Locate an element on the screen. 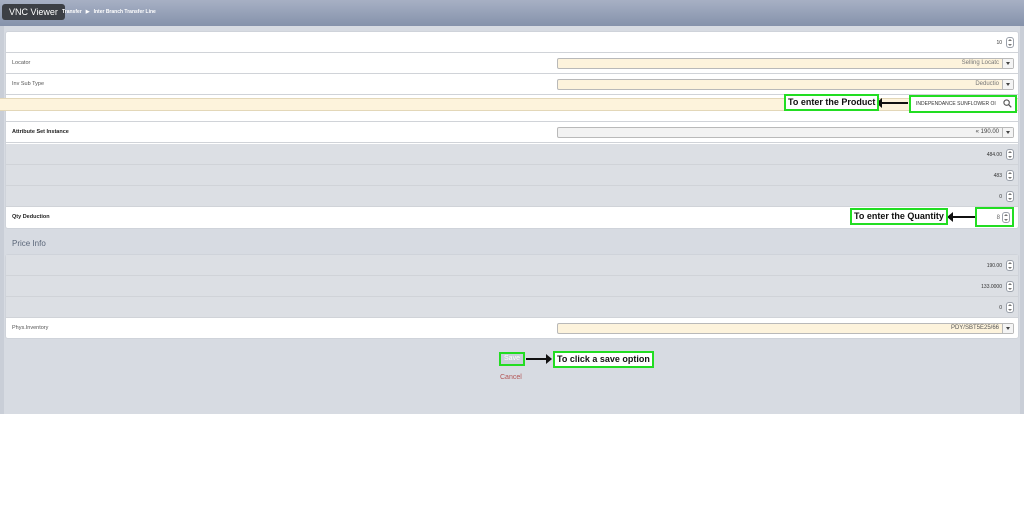 The image size is (1024, 525). inv-sub-type-row: Inv Sub Type Deductio is located at coordinates (512, 84).